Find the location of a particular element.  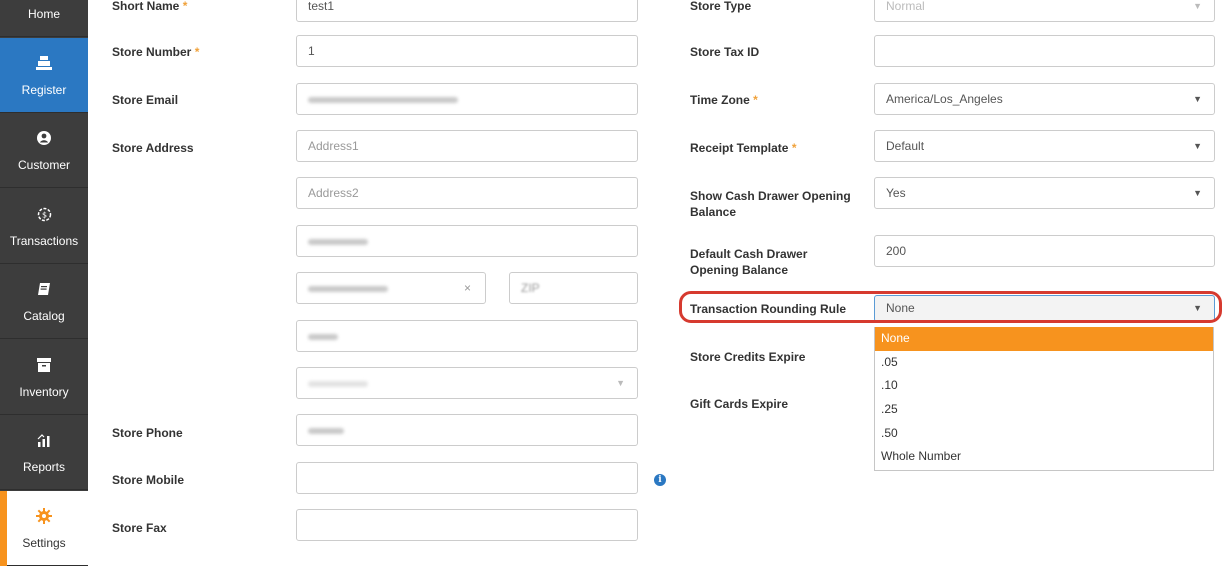

address2-input: Address2 is located at coordinates (467, 193).